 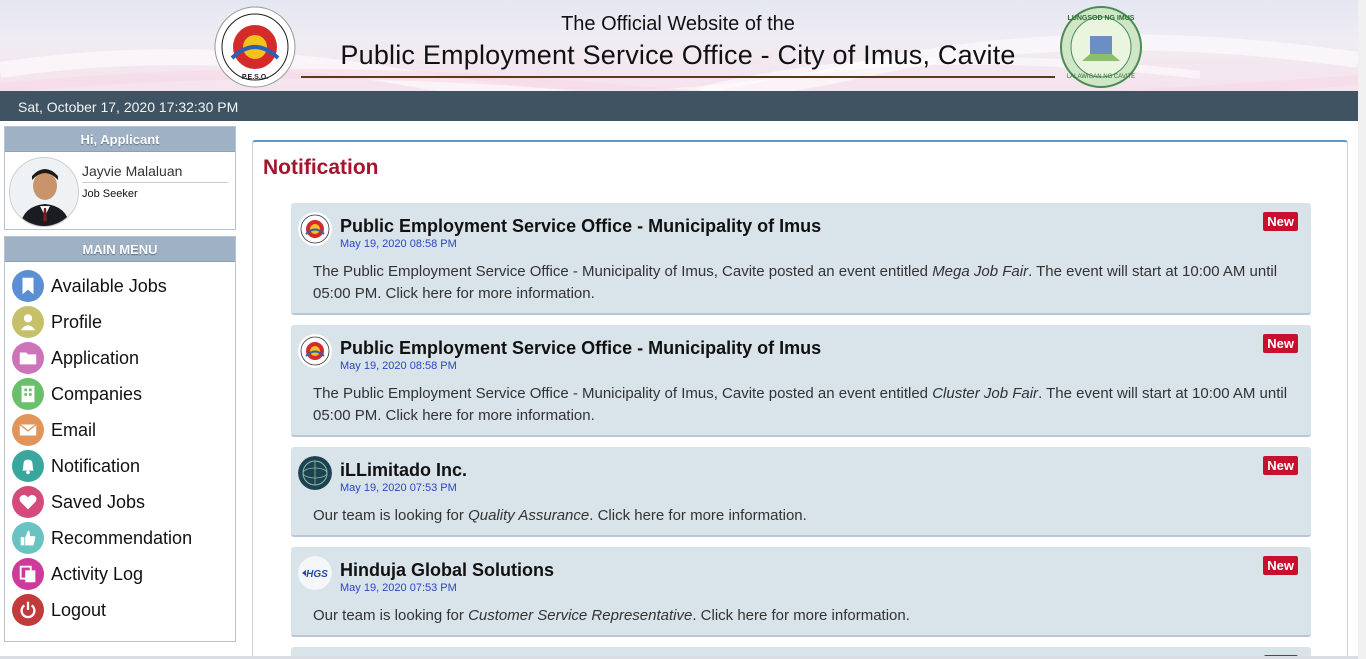 What do you see at coordinates (28, 466) in the screenshot?
I see `bell-icon` at bounding box center [28, 466].